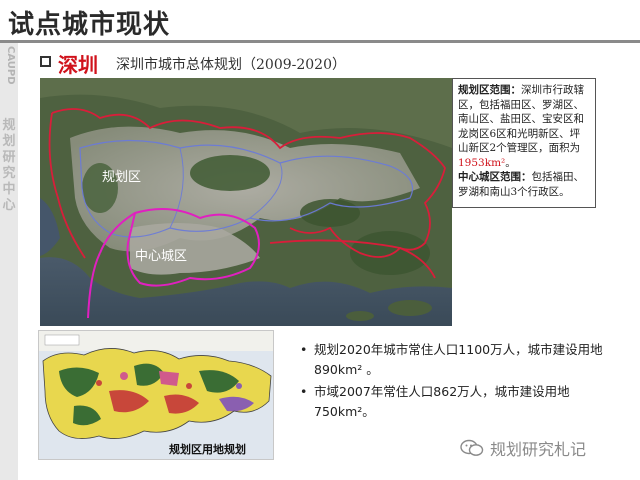 This screenshot has height=480, width=640. Describe the element at coordinates (89, 25) in the screenshot. I see `page-title: 试点城市现状` at that location.